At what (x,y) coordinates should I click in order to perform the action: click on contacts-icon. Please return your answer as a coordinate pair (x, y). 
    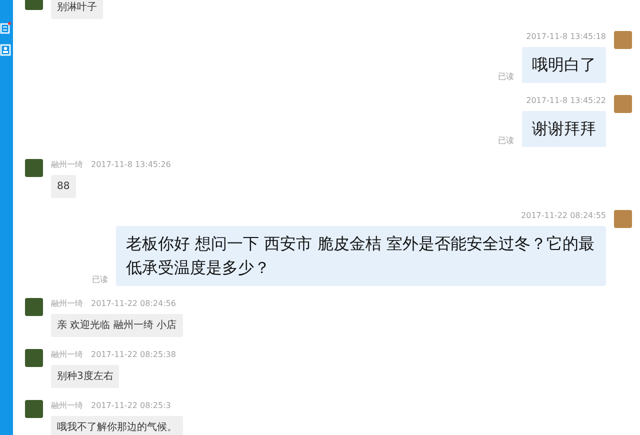
    Looking at the image, I should click on (5, 49).